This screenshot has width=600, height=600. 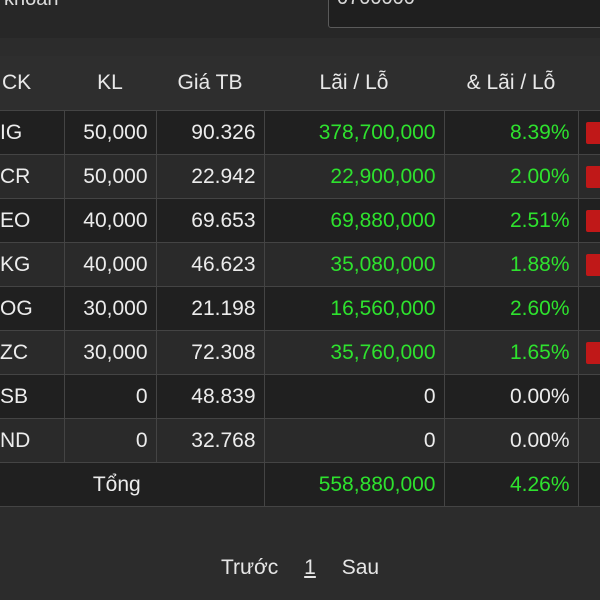 I want to click on table-row: IG 50,000 90.326 378,700,000 8.39%, so click(x=300, y=132).